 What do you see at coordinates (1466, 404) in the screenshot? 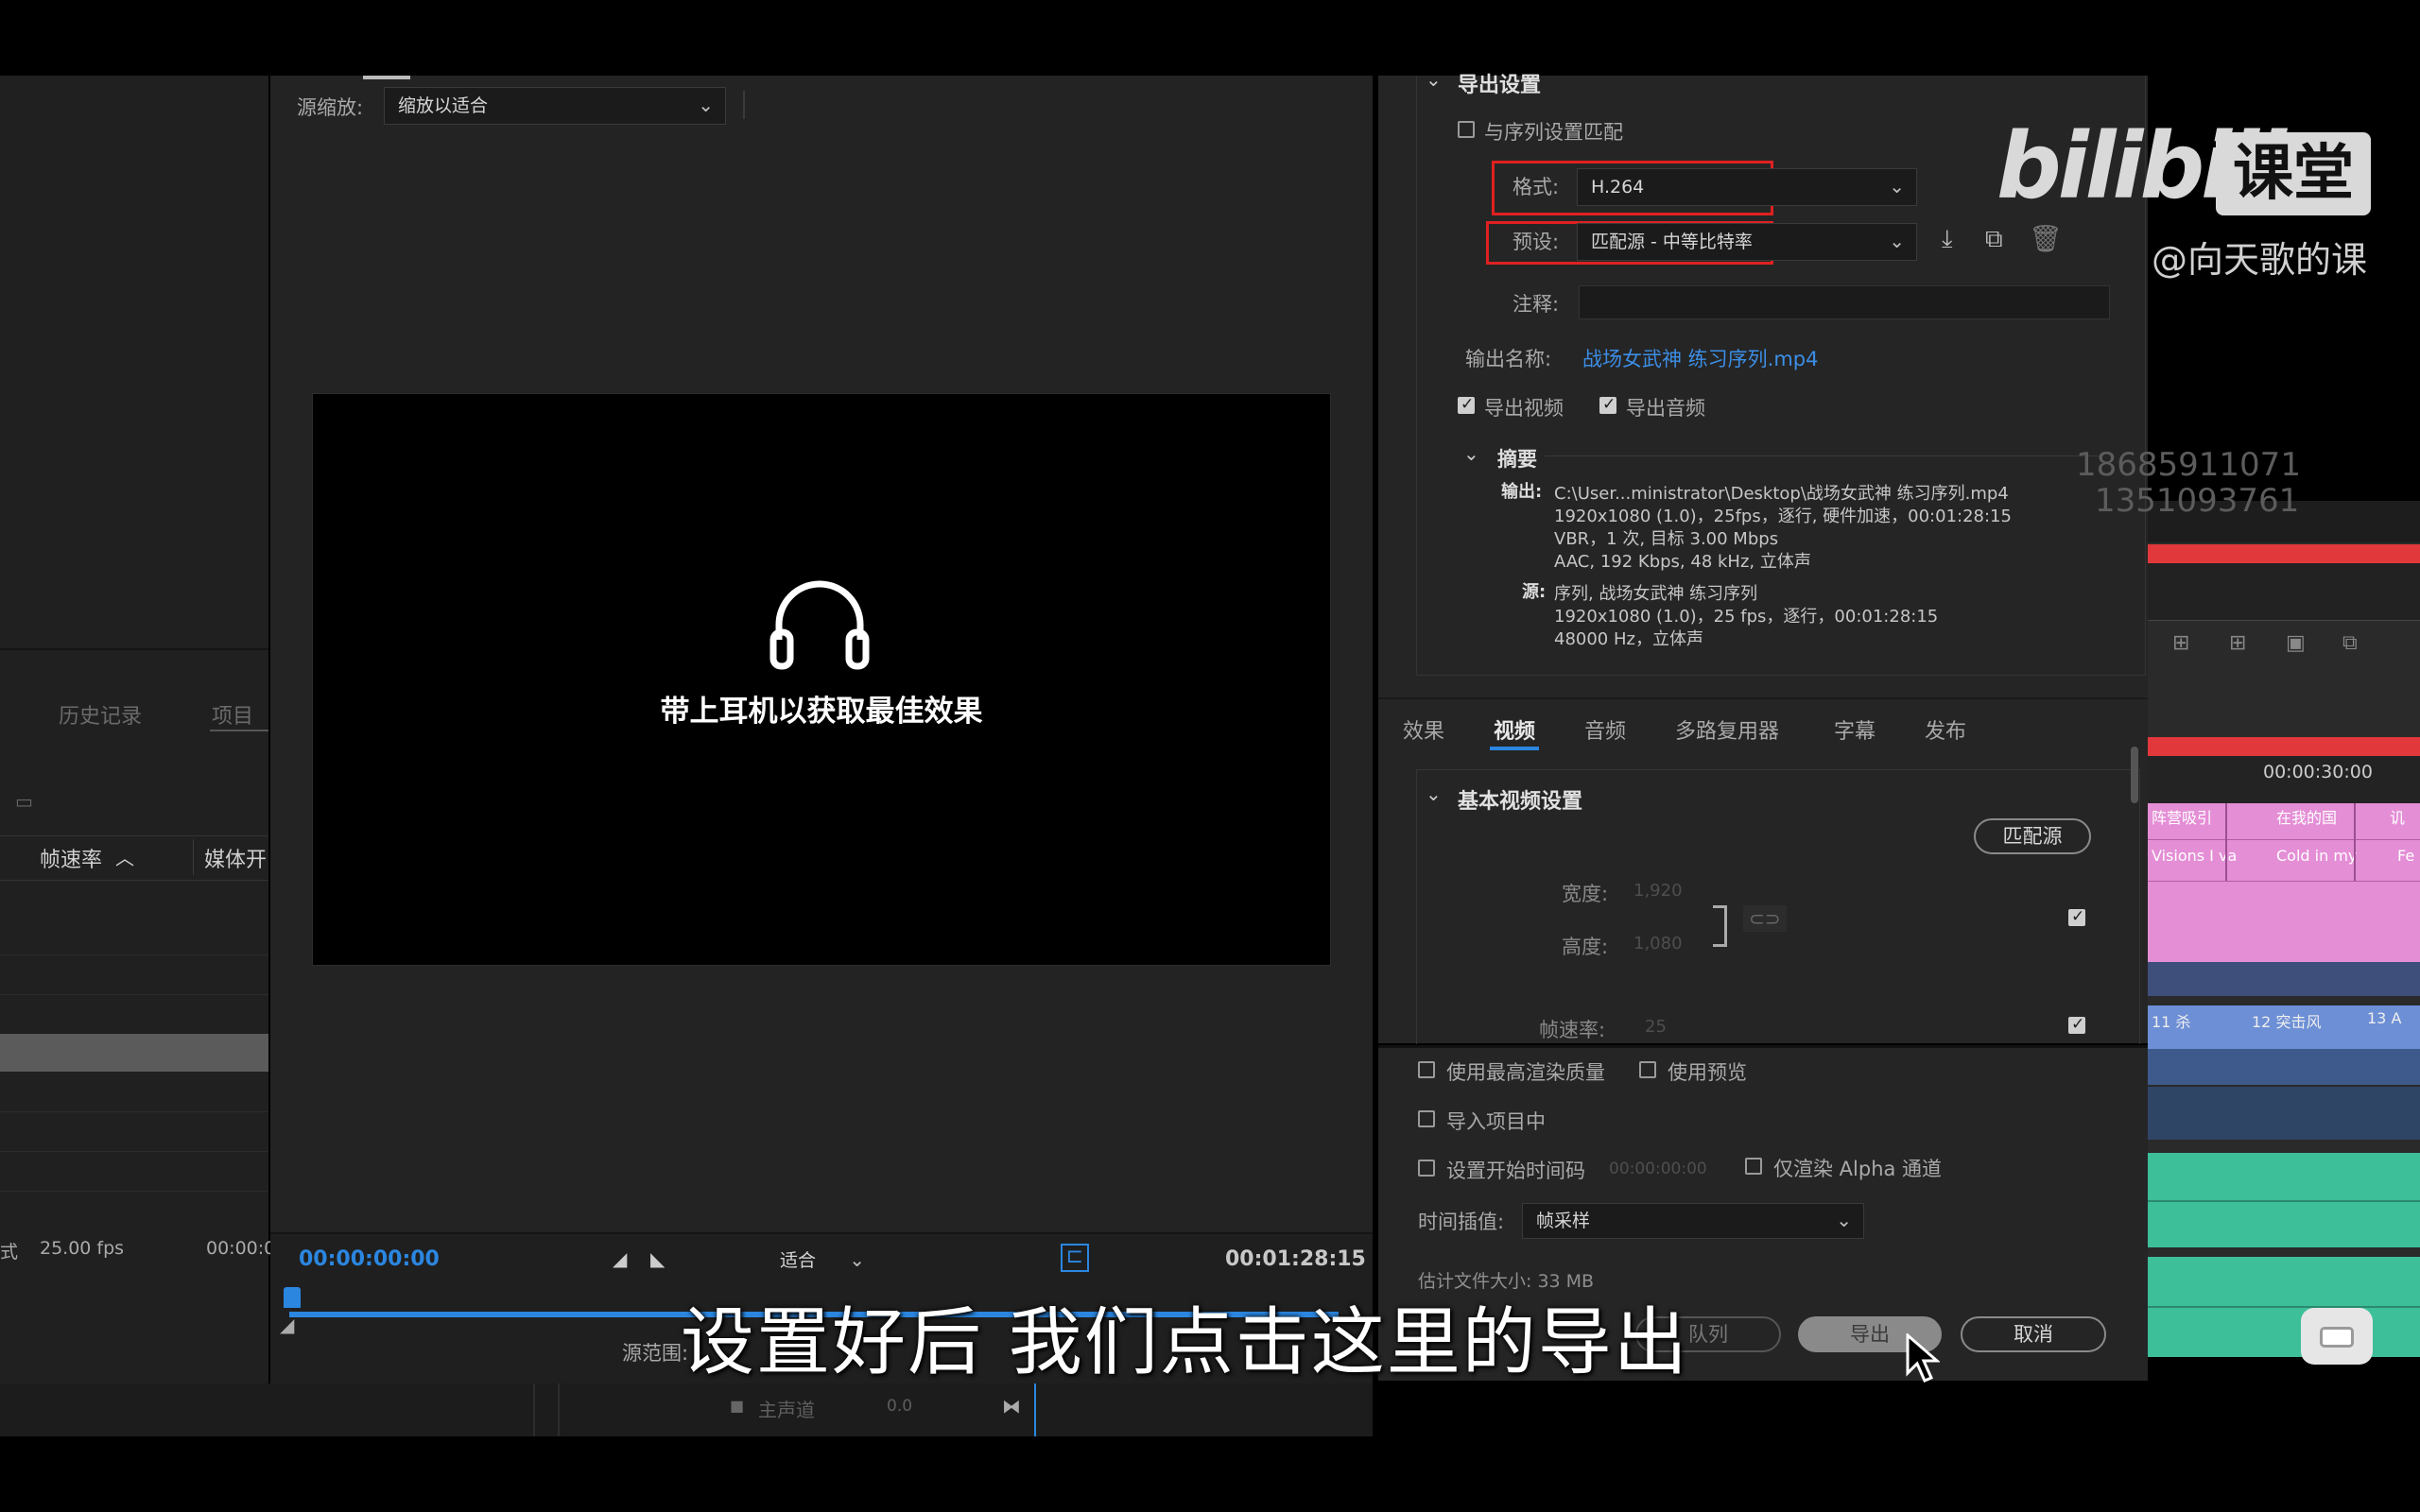
I see `export-video-checkbox` at bounding box center [1466, 404].